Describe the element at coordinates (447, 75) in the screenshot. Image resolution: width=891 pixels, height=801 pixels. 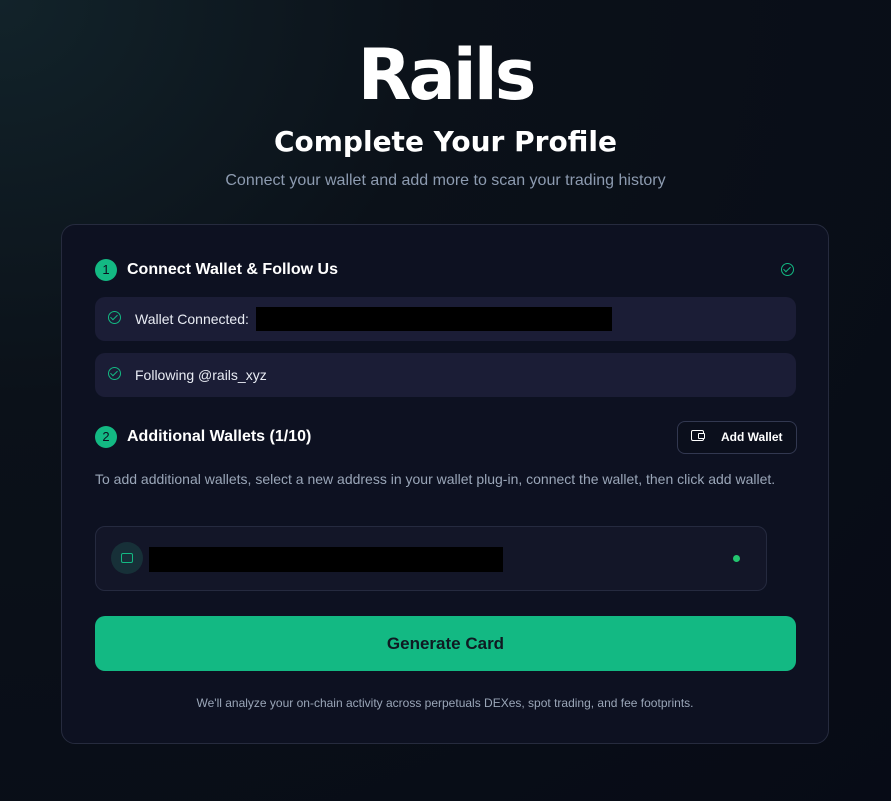
I see `rails-logo: Rails` at that location.